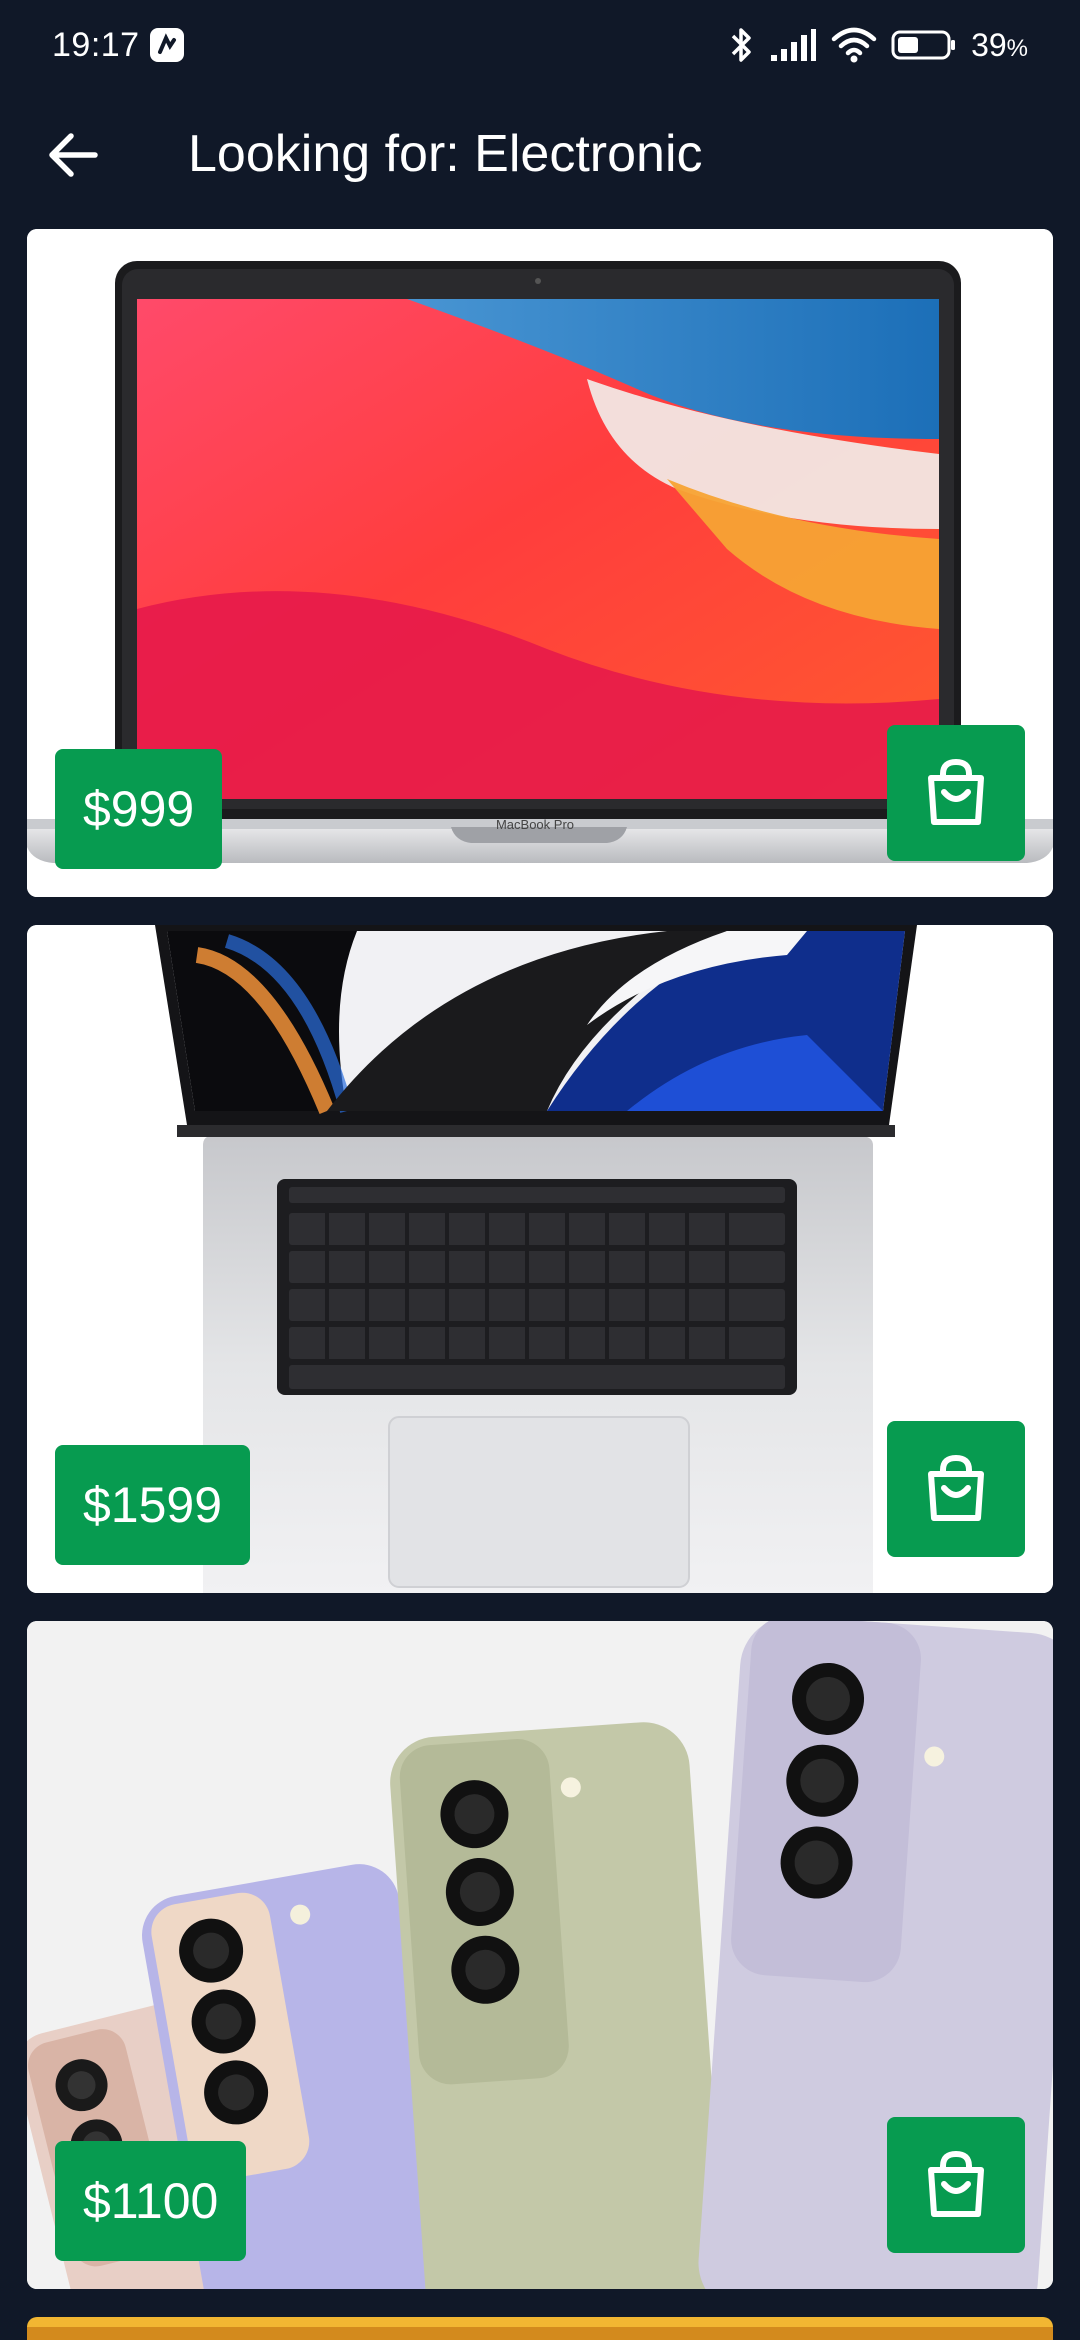 The width and height of the screenshot is (1080, 2340). What do you see at coordinates (923, 45) in the screenshot?
I see `battery-icon` at bounding box center [923, 45].